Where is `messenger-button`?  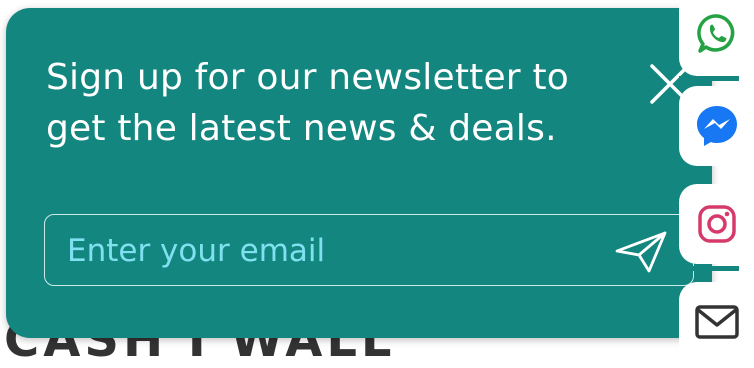
messenger-button is located at coordinates (716, 126).